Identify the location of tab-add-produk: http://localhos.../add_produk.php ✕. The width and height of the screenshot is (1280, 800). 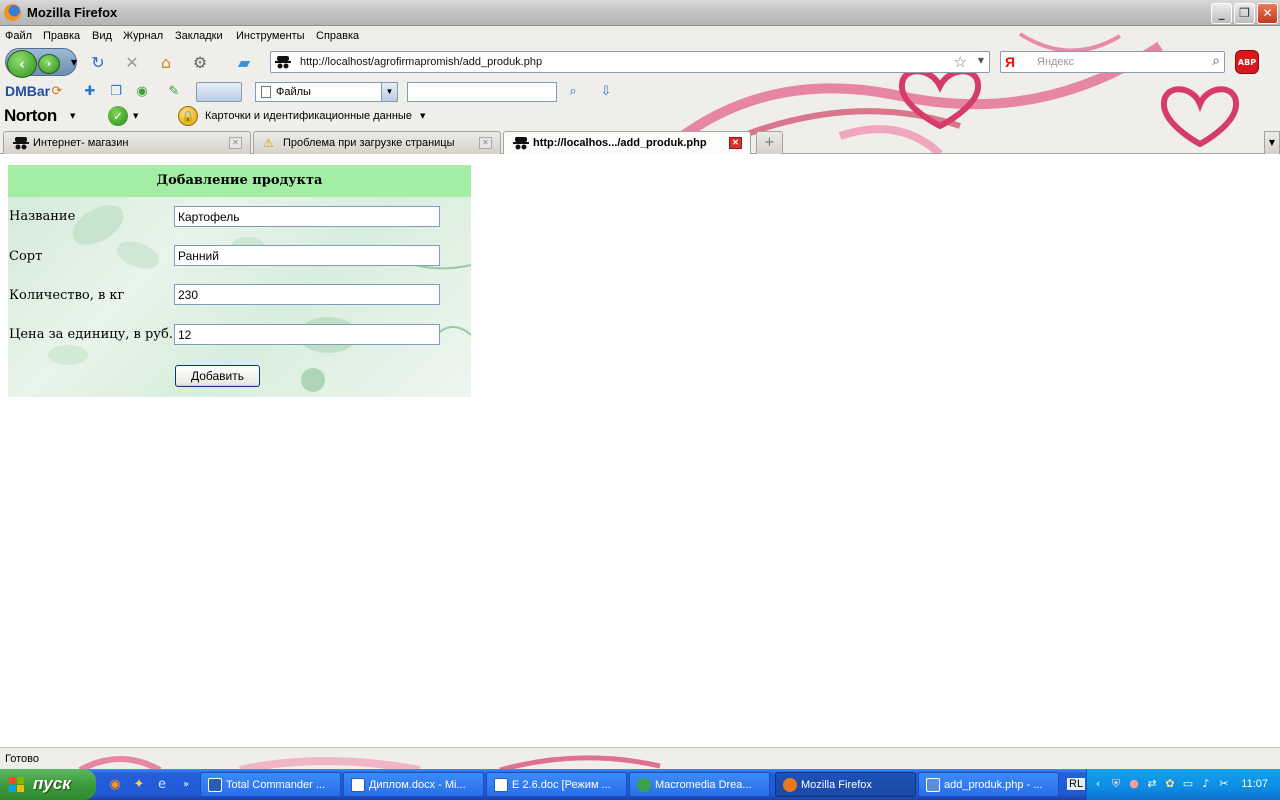
(627, 142).